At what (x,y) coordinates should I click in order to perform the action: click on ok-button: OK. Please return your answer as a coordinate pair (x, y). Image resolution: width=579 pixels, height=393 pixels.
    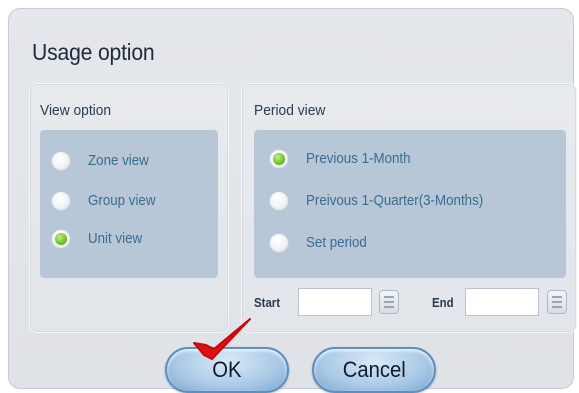
    Looking at the image, I should click on (227, 370).